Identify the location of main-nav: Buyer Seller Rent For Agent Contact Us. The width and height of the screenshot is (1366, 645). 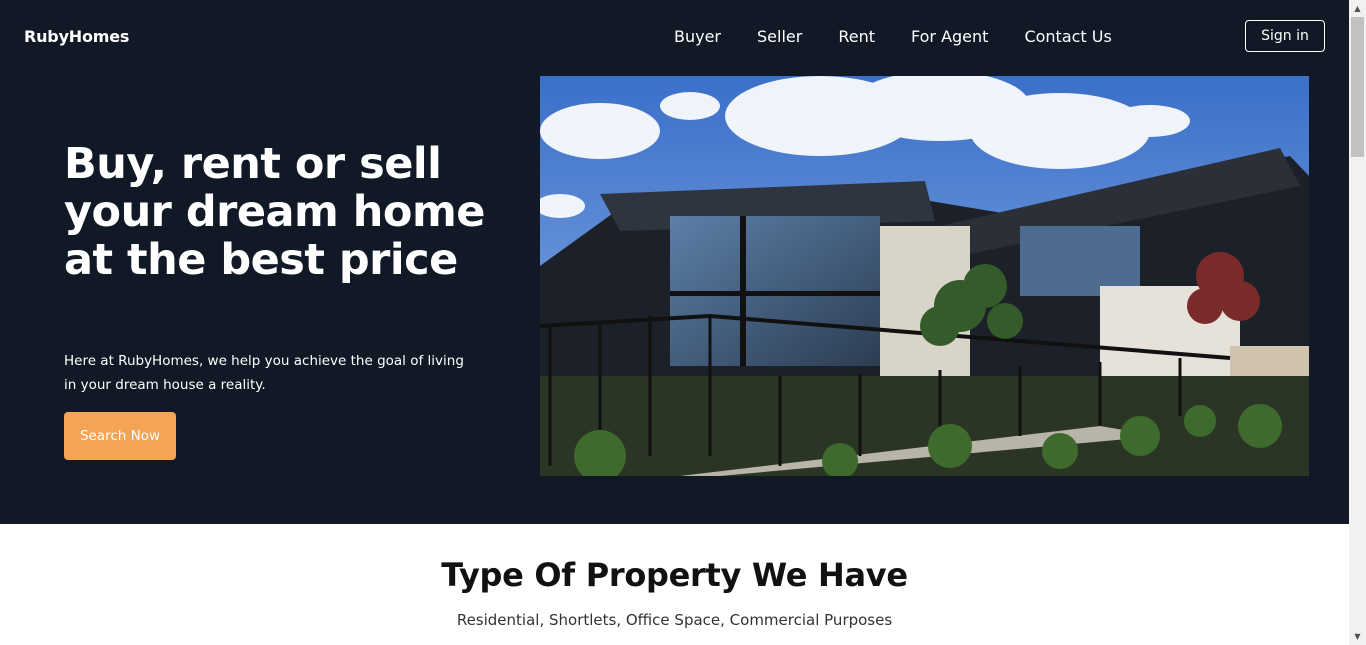
(911, 36).